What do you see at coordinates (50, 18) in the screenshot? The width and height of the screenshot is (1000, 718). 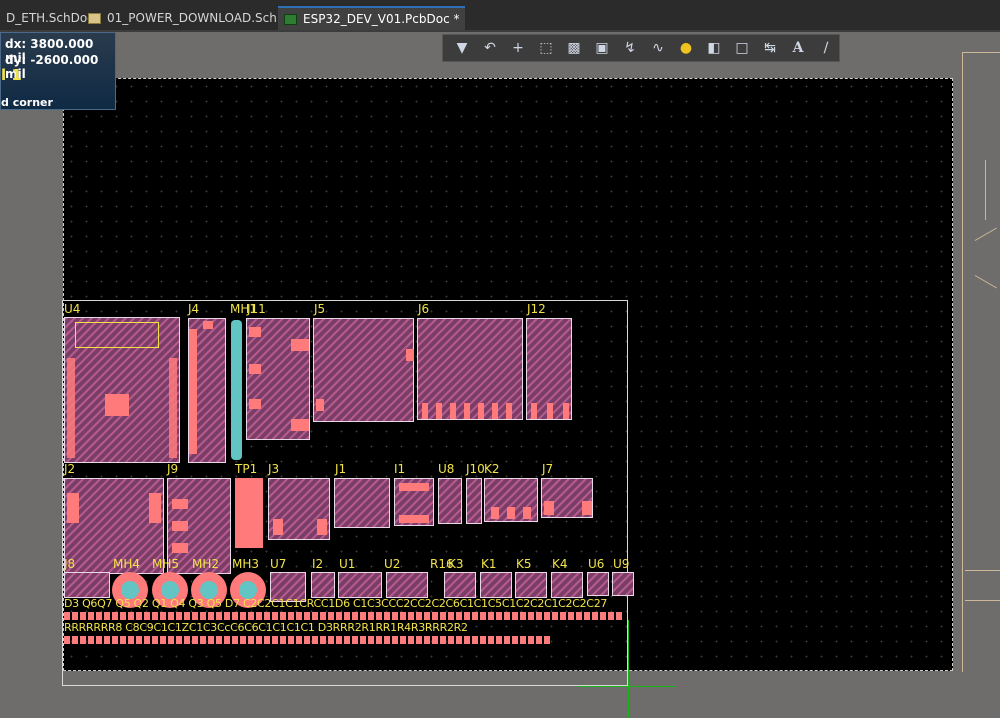 I see `tab-label: D_ETH.SchDoc` at bounding box center [50, 18].